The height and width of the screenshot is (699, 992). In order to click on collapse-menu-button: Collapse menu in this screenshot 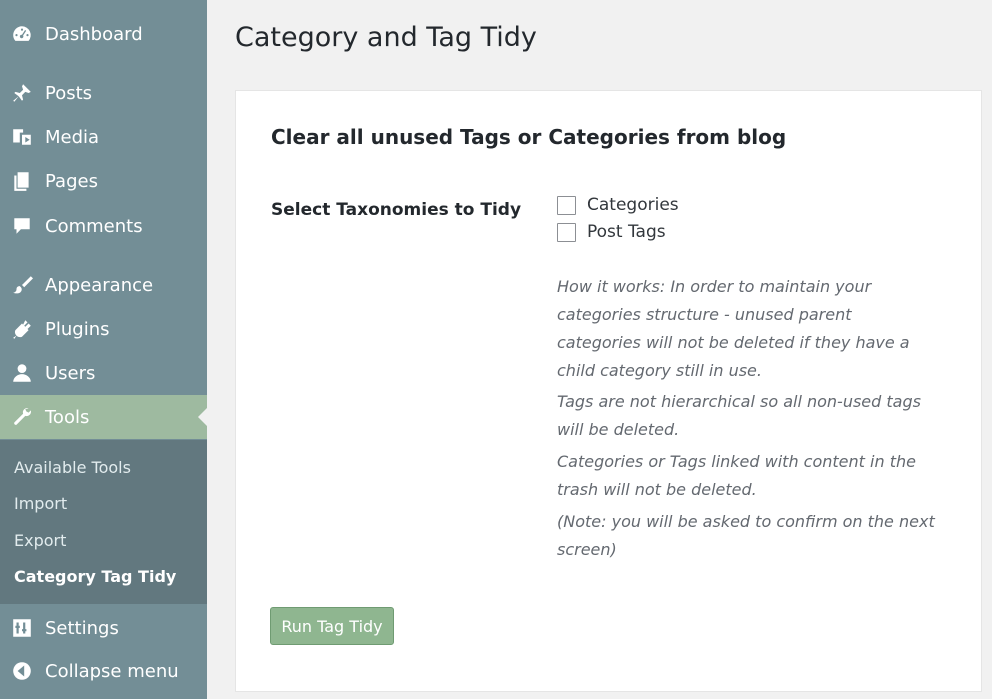, I will do `click(103, 671)`.